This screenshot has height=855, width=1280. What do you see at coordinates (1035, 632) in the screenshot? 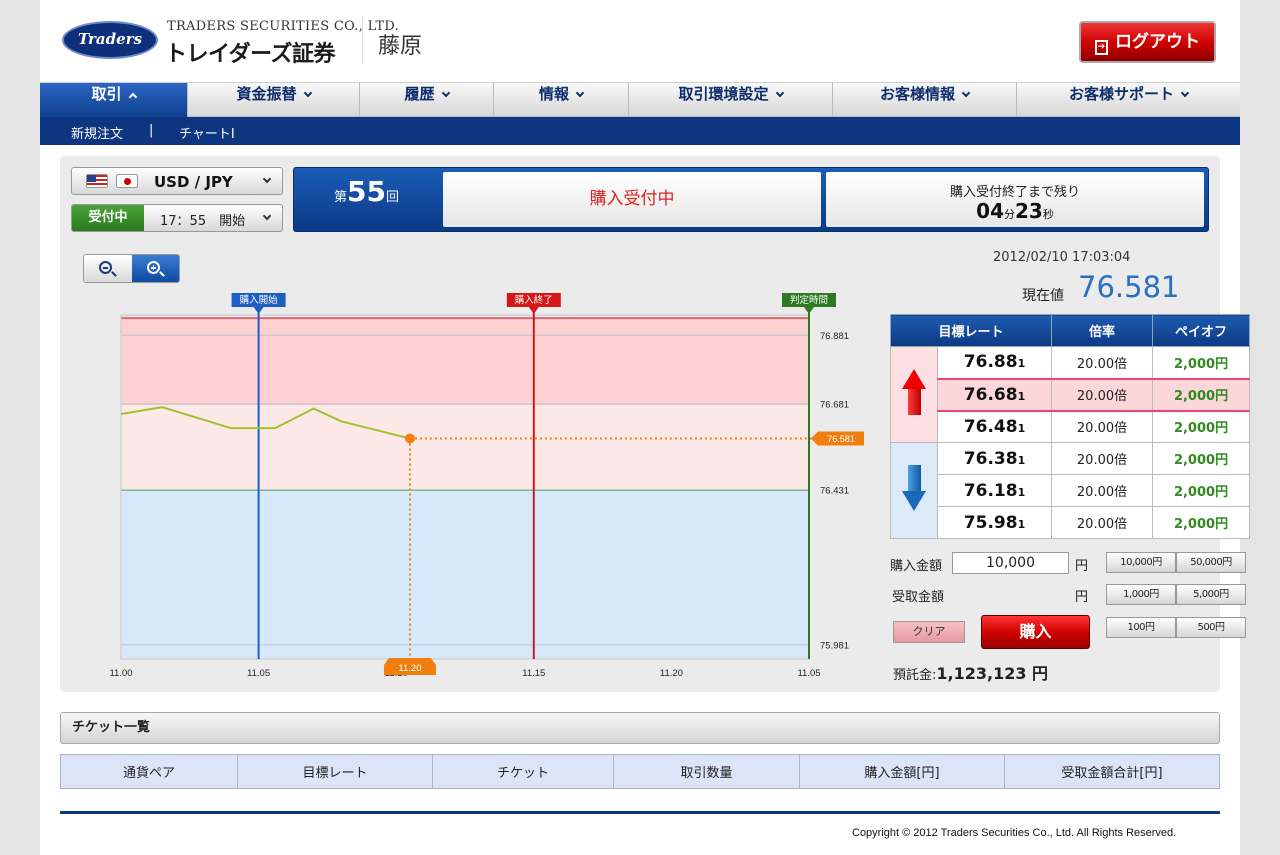
I see `buy-button: 購入` at bounding box center [1035, 632].